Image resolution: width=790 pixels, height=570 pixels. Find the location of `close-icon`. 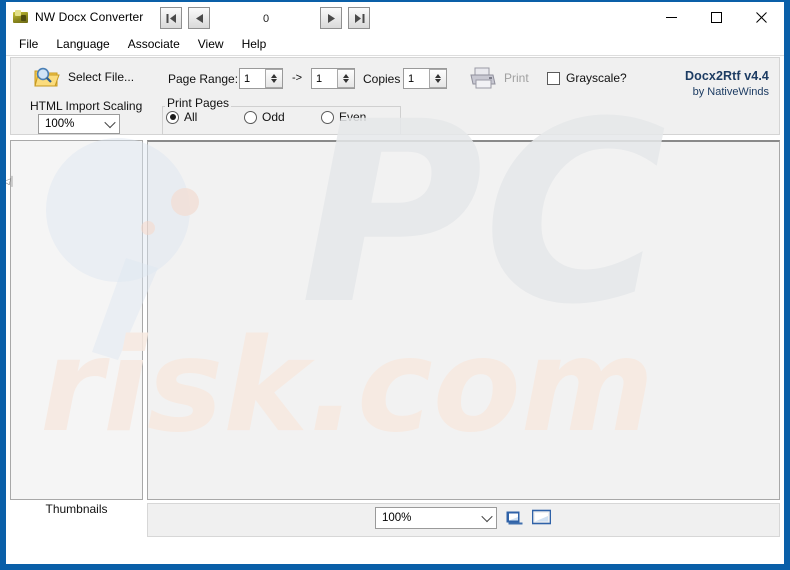

close-icon is located at coordinates (761, 17).